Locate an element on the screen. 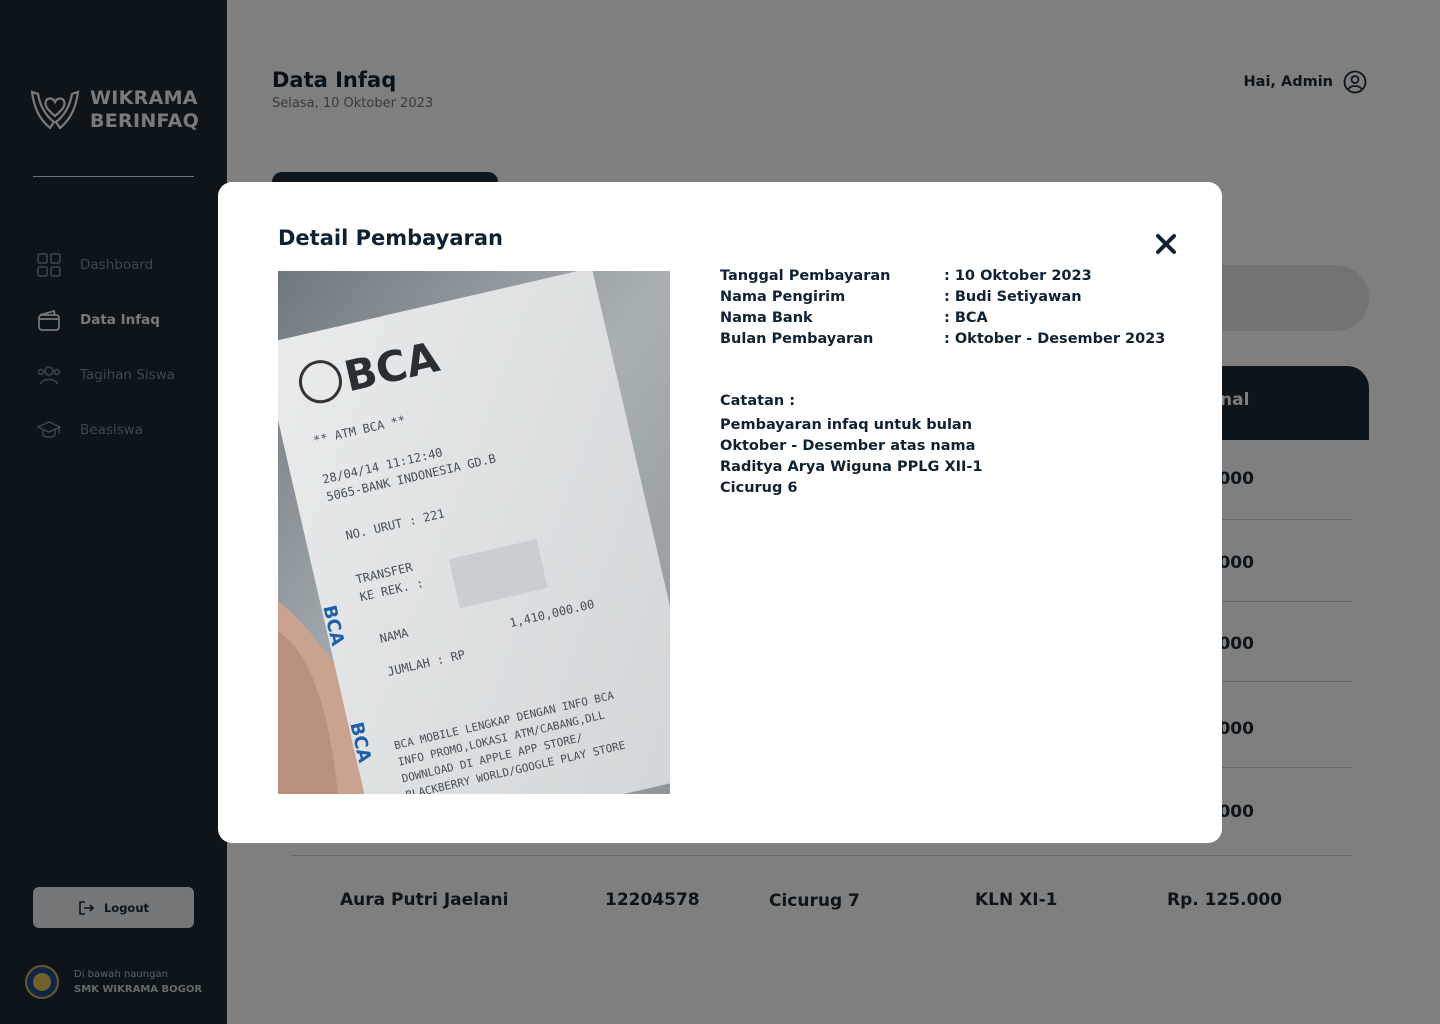 This screenshot has height=1024, width=1440. modal-title: Detail Pembayaran is located at coordinates (391, 238).